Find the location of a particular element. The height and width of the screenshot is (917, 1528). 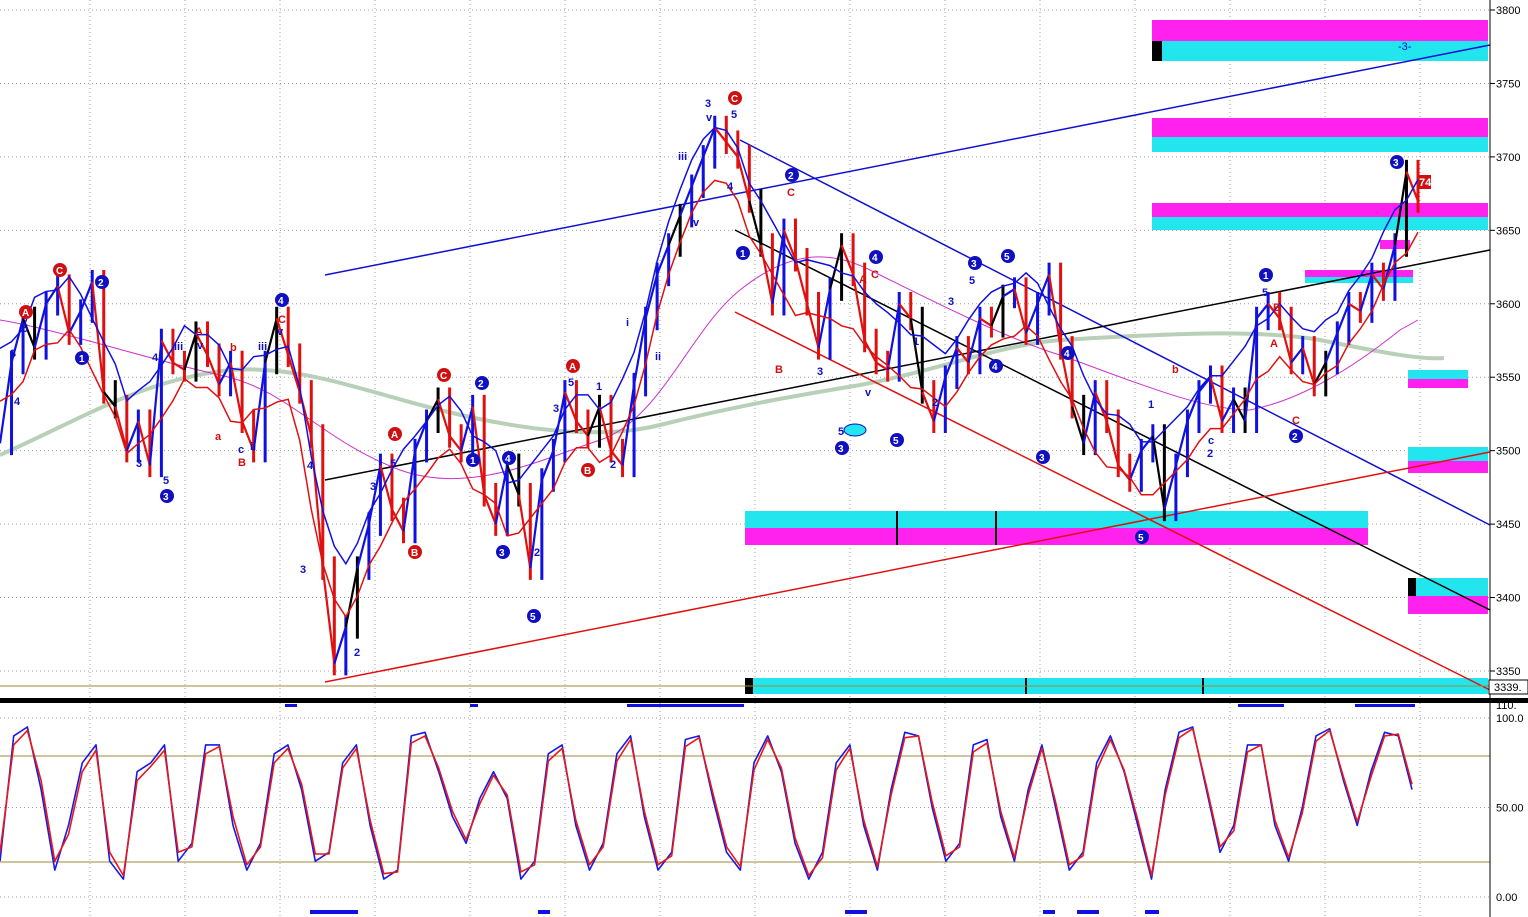

price-tick-label: 3350 is located at coordinates (1508, 672).